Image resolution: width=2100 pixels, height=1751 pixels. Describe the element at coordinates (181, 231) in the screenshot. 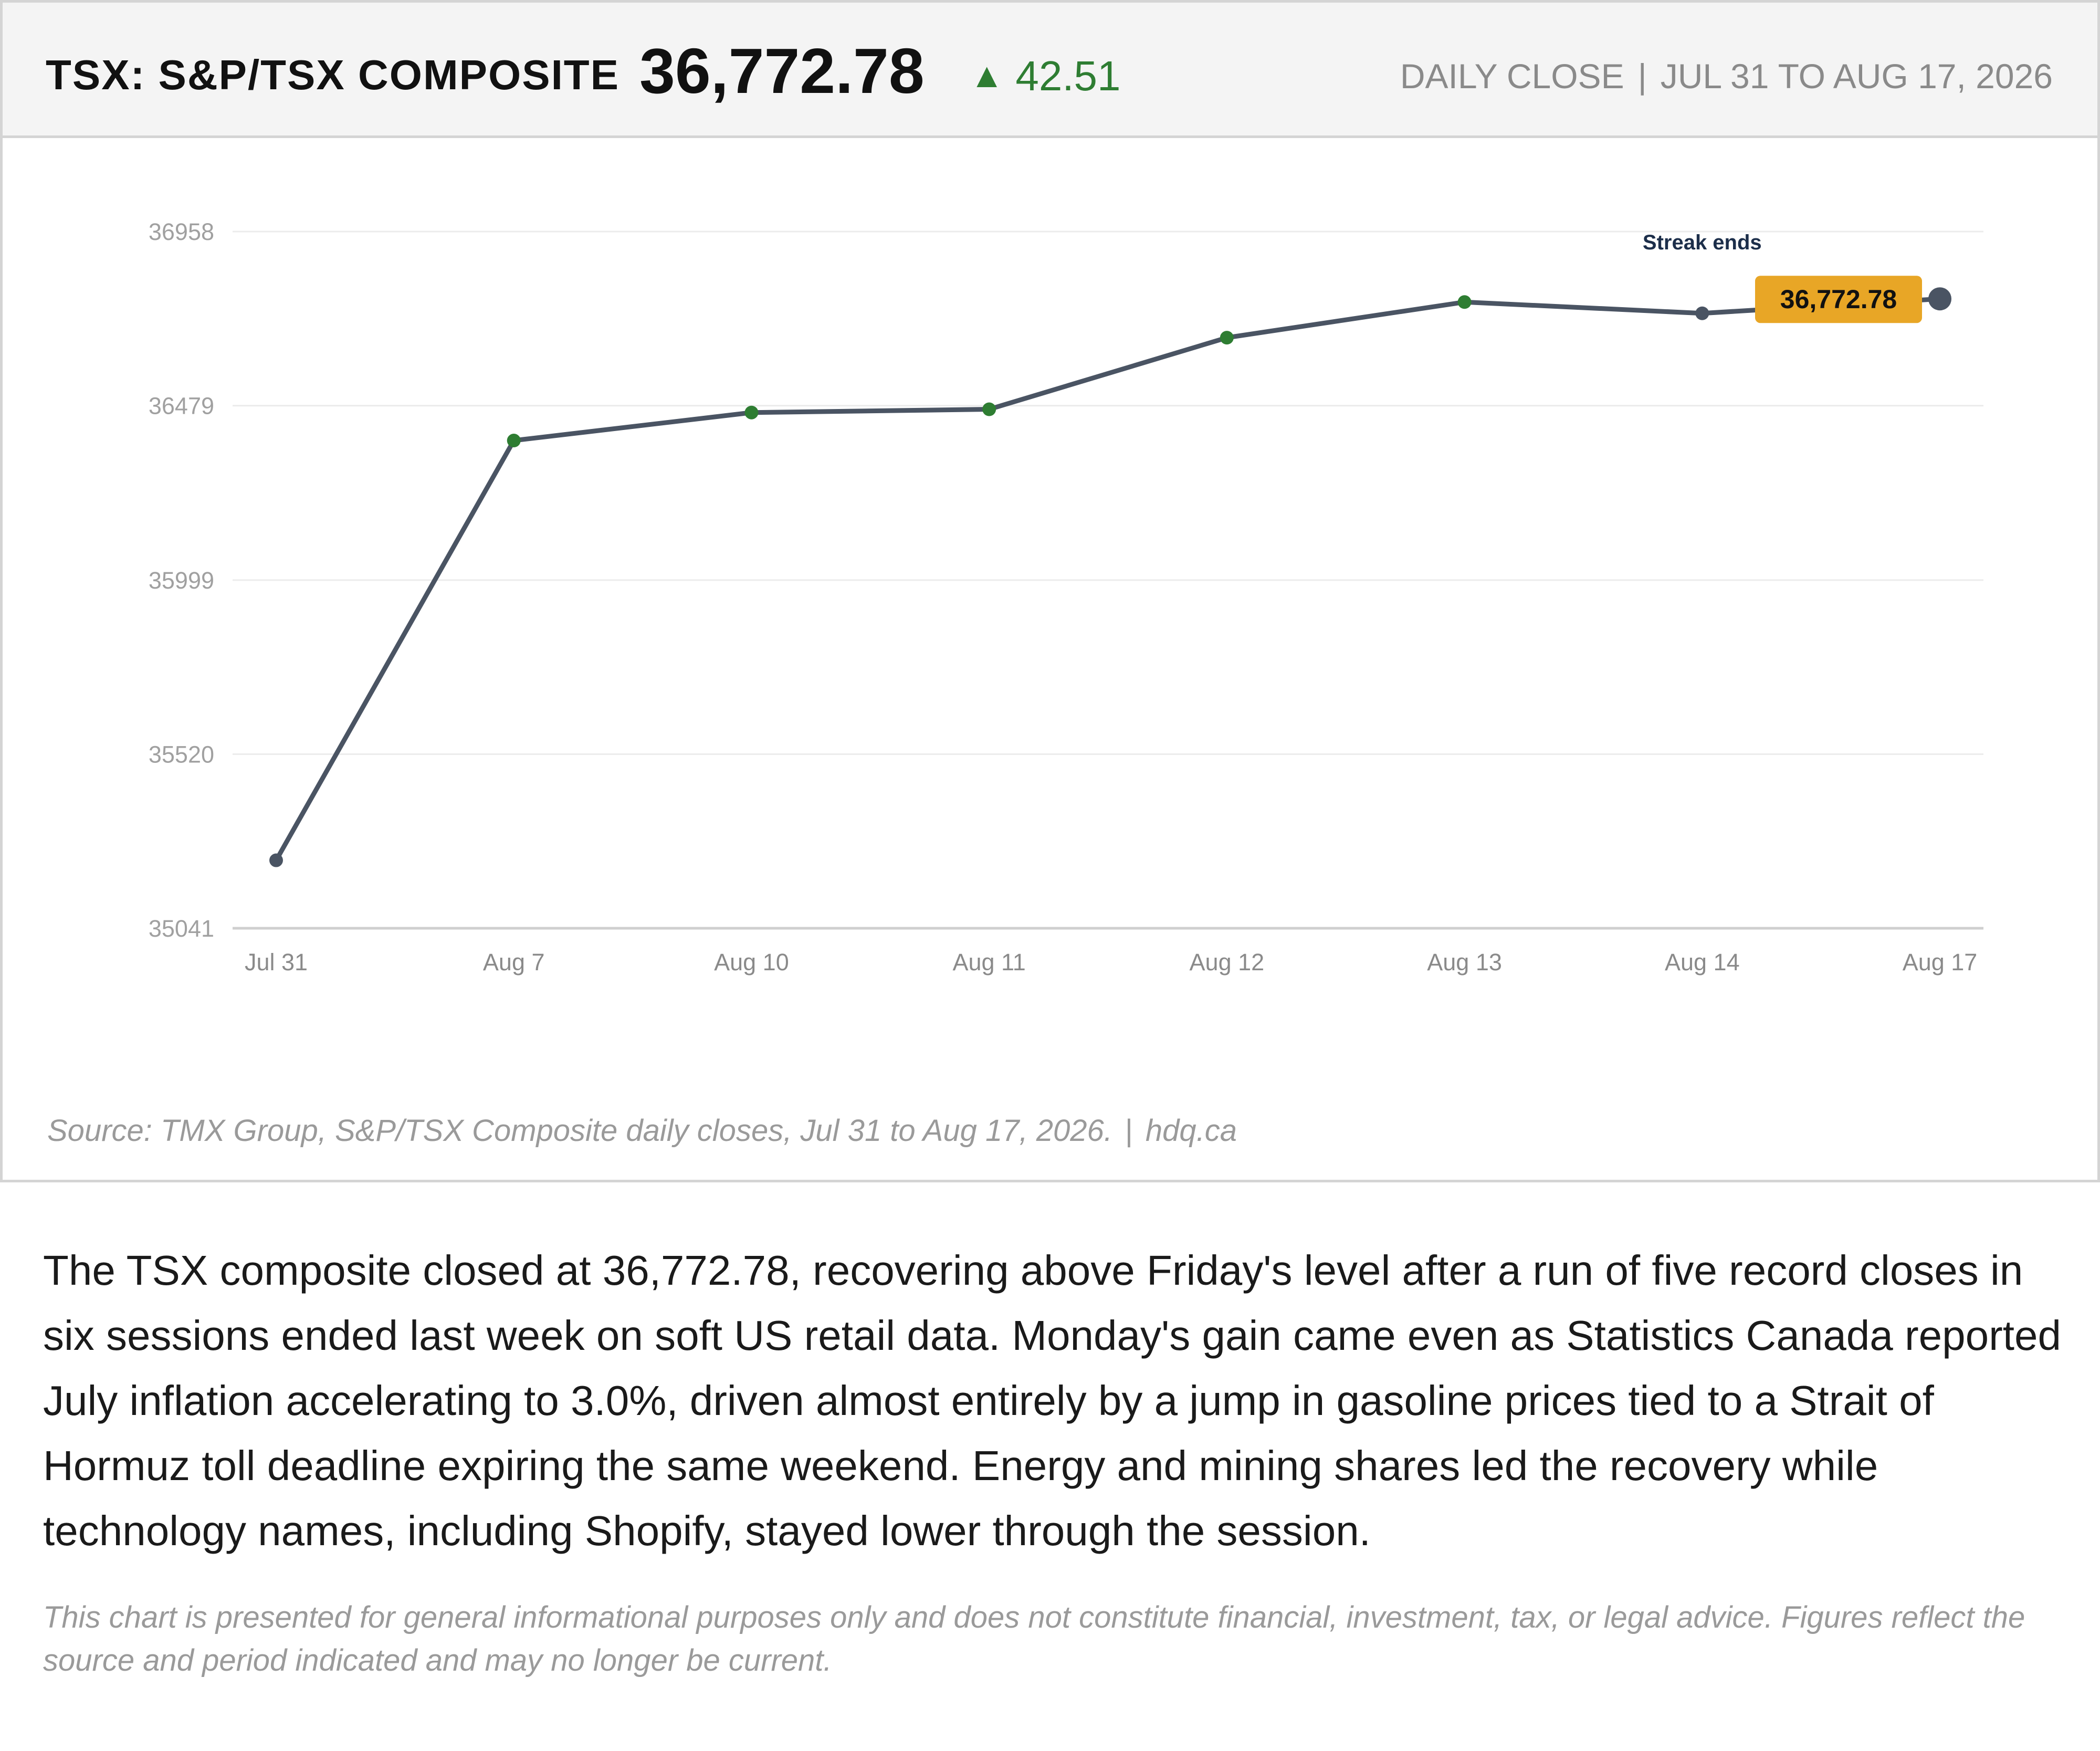

I see `y-tick-label: 36958` at that location.